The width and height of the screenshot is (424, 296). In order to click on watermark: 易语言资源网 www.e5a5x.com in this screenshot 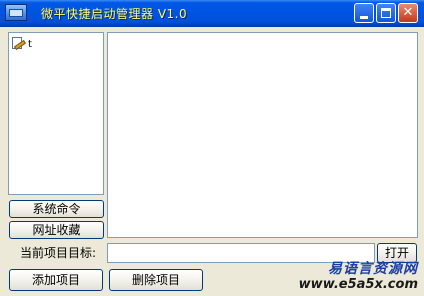, I will do `click(360, 276)`.